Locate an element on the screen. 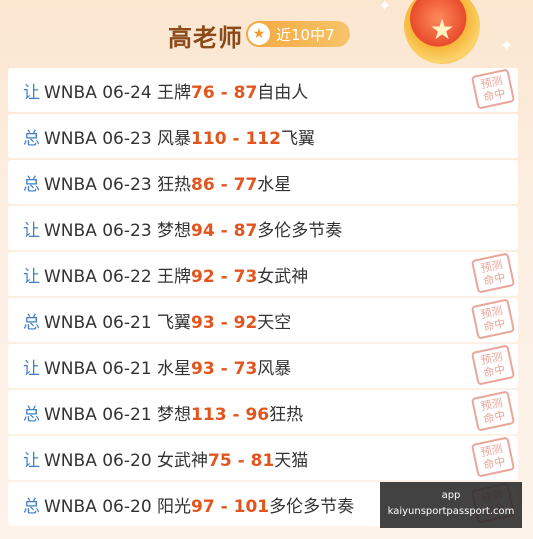 The height and width of the screenshot is (539, 533). list-item-text: 让 WNBA 06-23 梦想94 - 87多伦多节奏 is located at coordinates (182, 228).